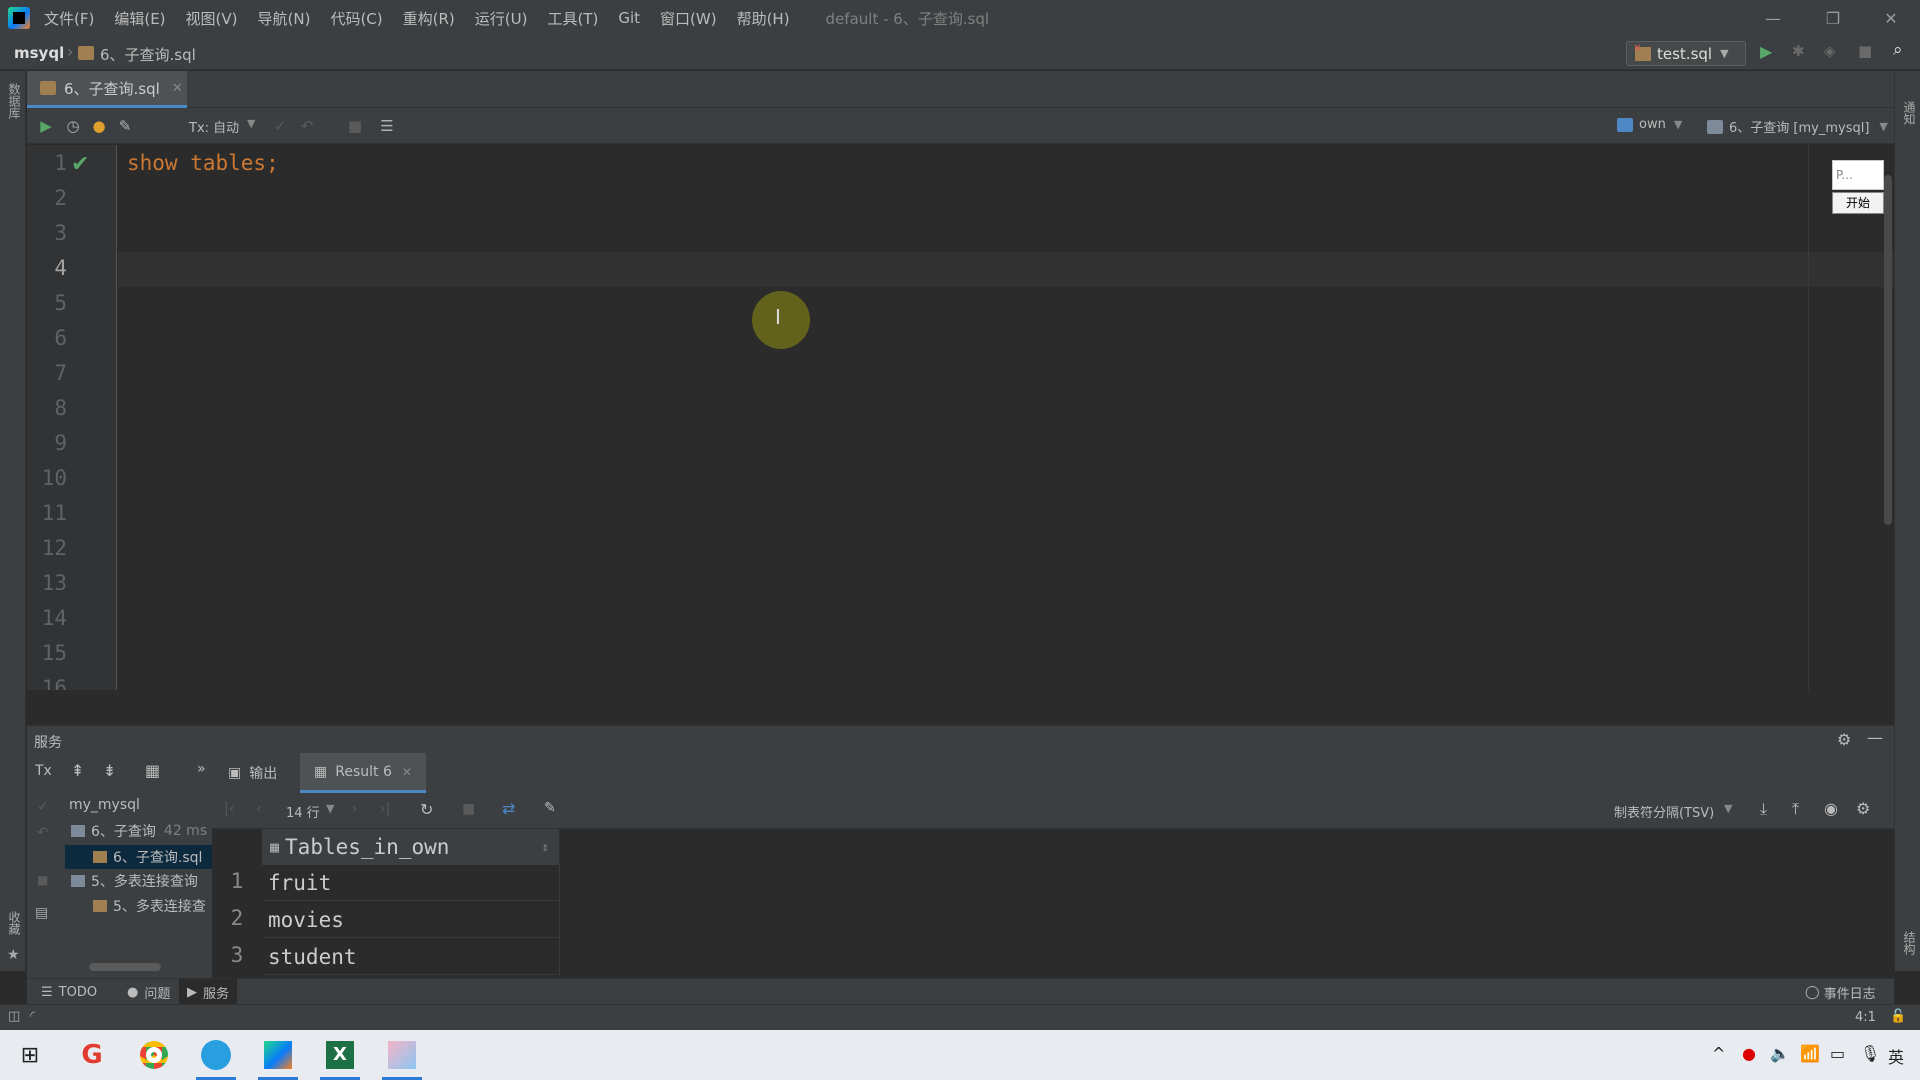 Image resolution: width=1920 pixels, height=1080 pixels. I want to click on history-icon: ◷, so click(73, 126).